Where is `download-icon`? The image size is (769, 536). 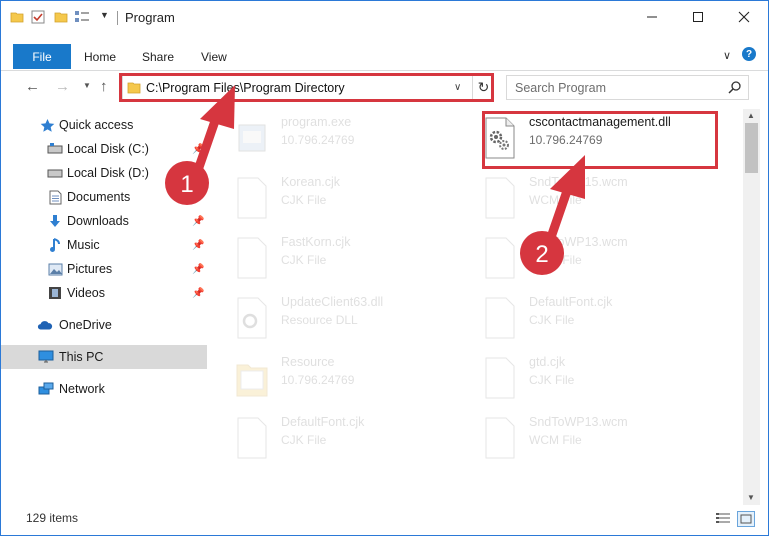 download-icon is located at coordinates (55, 221).